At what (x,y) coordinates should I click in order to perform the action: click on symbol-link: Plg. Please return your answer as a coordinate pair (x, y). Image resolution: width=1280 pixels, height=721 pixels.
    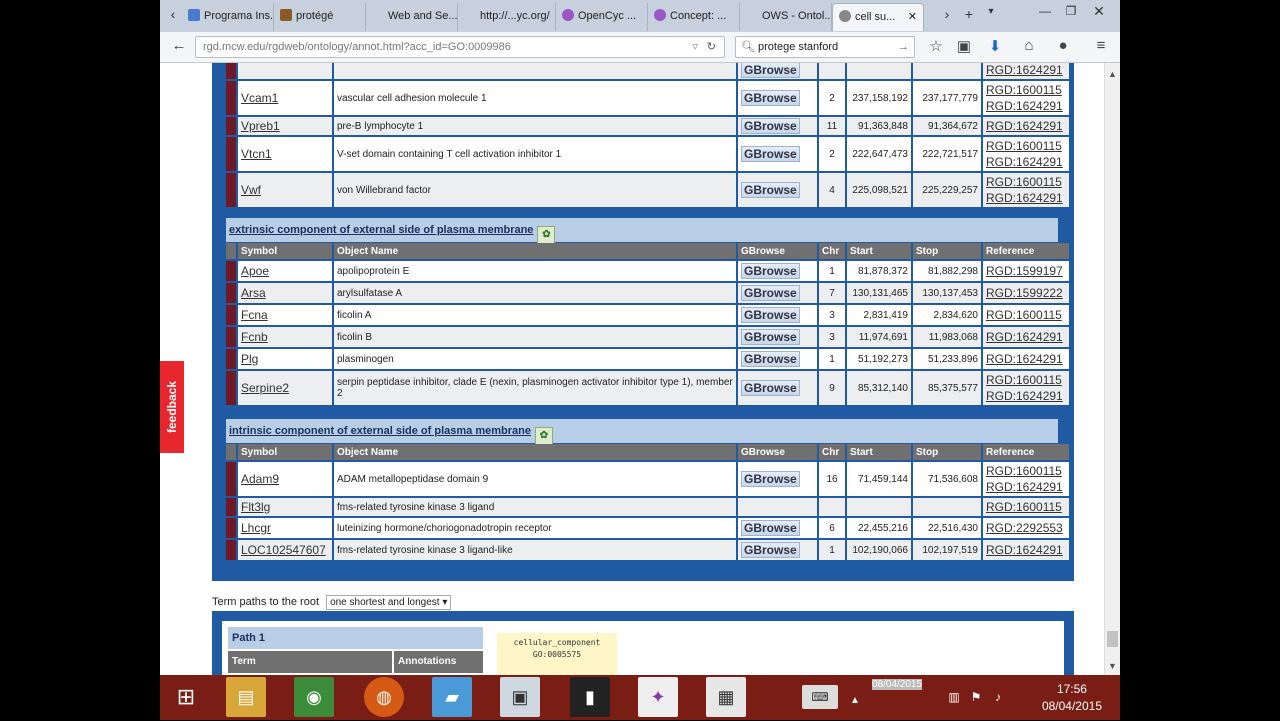
    Looking at the image, I should click on (285, 359).